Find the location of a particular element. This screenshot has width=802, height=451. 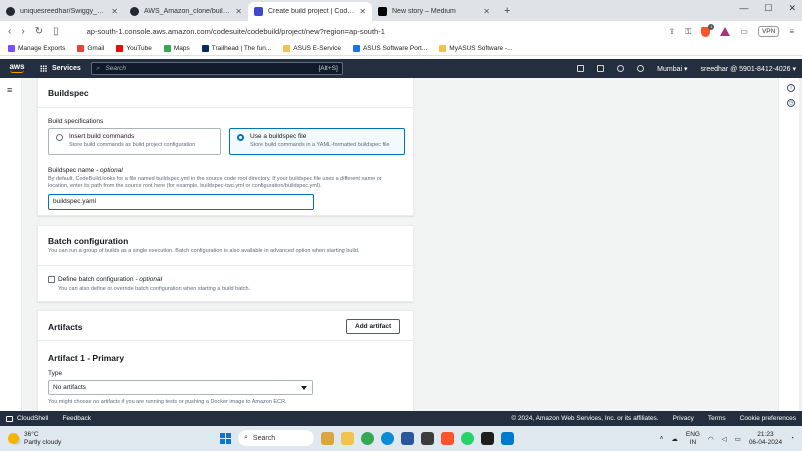

asus-icon is located at coordinates (356, 48).